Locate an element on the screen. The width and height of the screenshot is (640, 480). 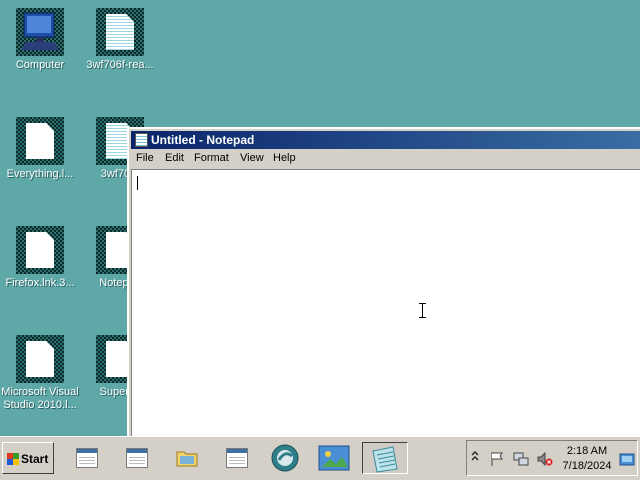
windows-logo-icon is located at coordinates (13, 459).